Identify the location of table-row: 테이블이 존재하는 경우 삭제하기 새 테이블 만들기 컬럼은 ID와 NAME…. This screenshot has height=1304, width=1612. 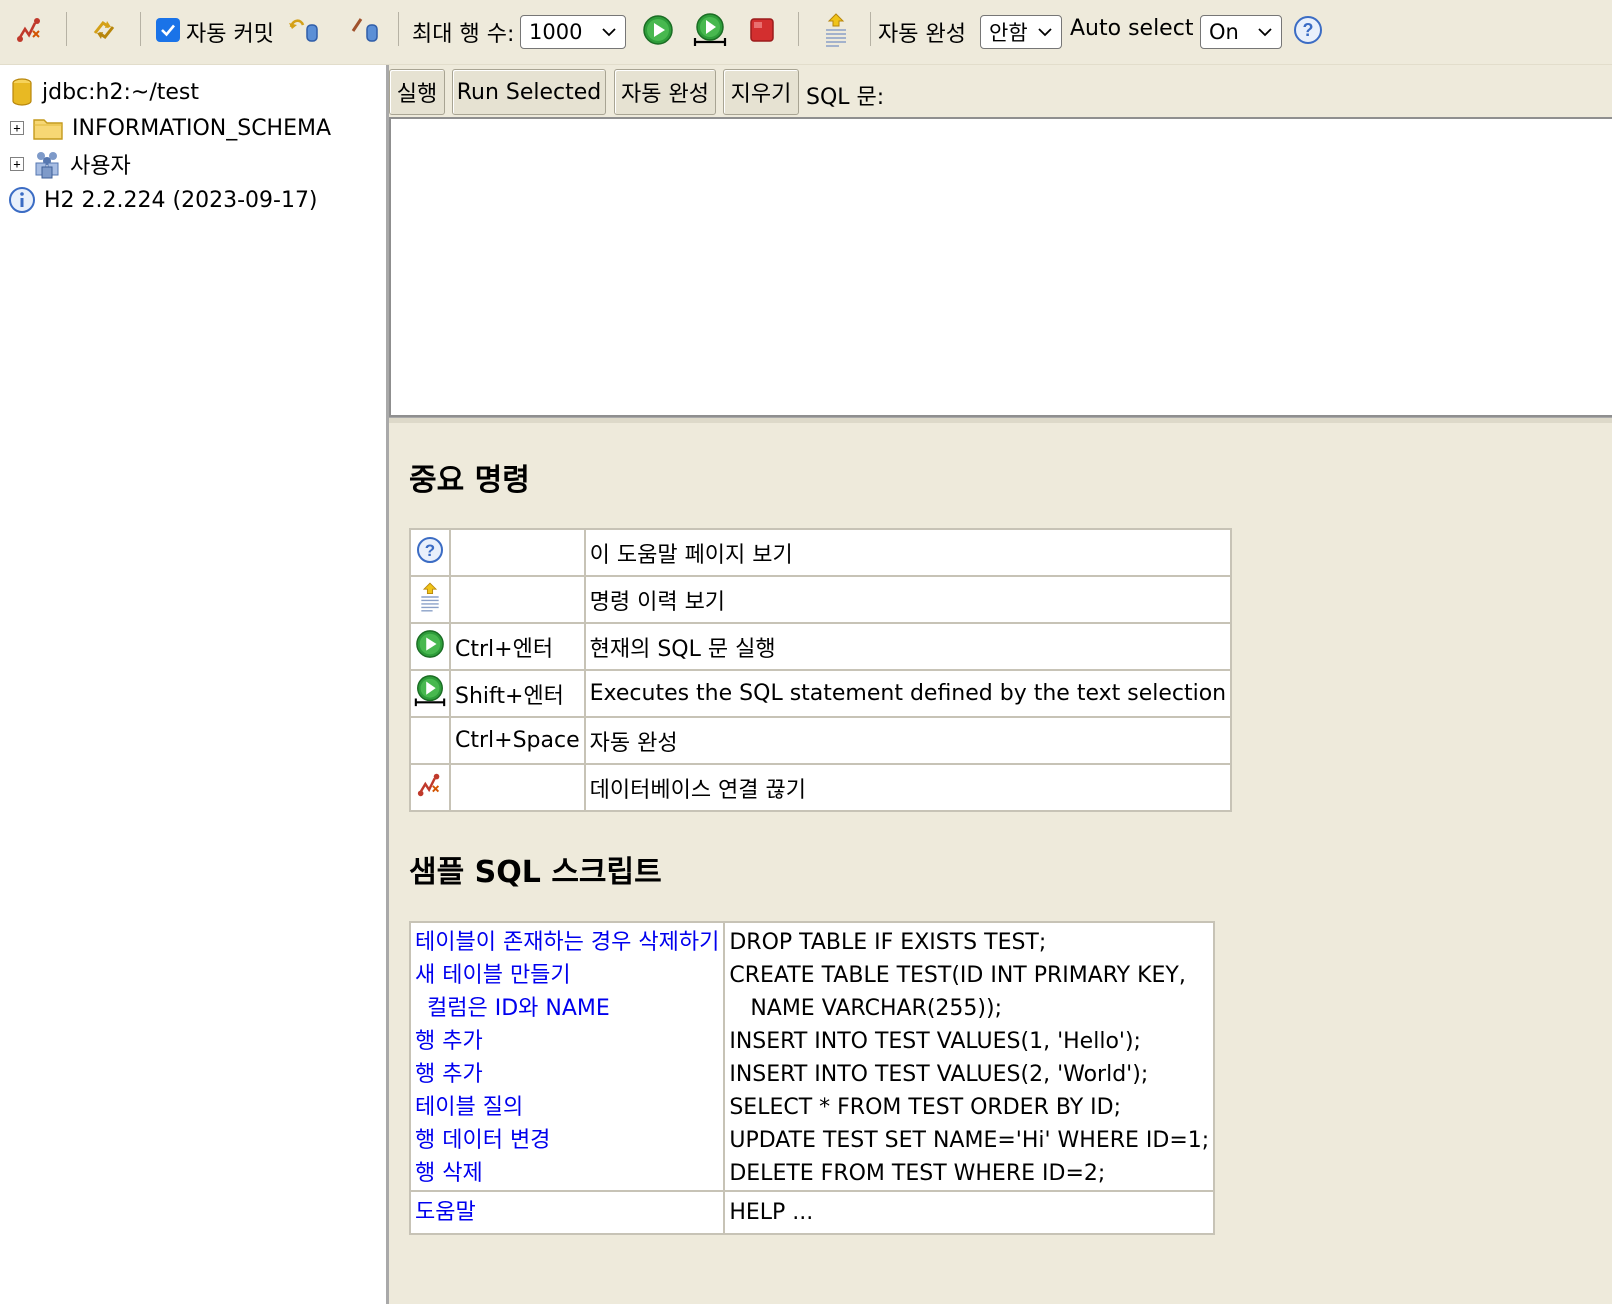
(812, 1056).